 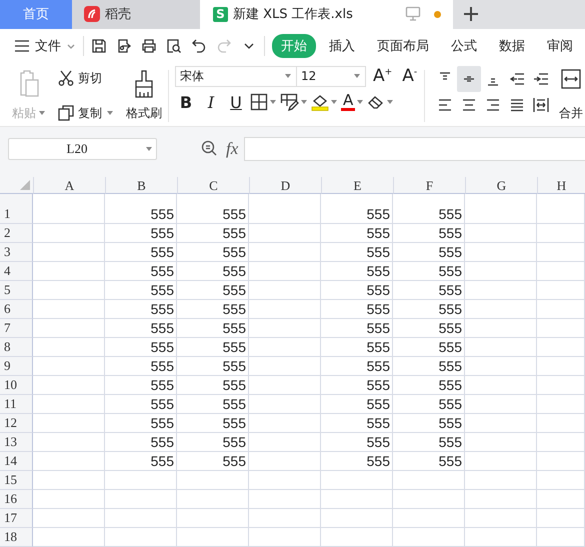 What do you see at coordinates (569, 96) in the screenshot?
I see `merge-button: 合并` at bounding box center [569, 96].